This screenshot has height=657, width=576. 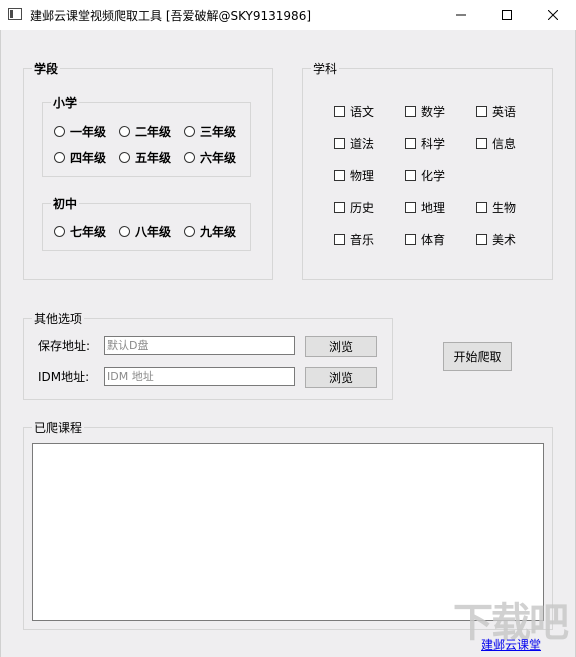 I want to click on radio-label: 八年级, so click(x=153, y=232).